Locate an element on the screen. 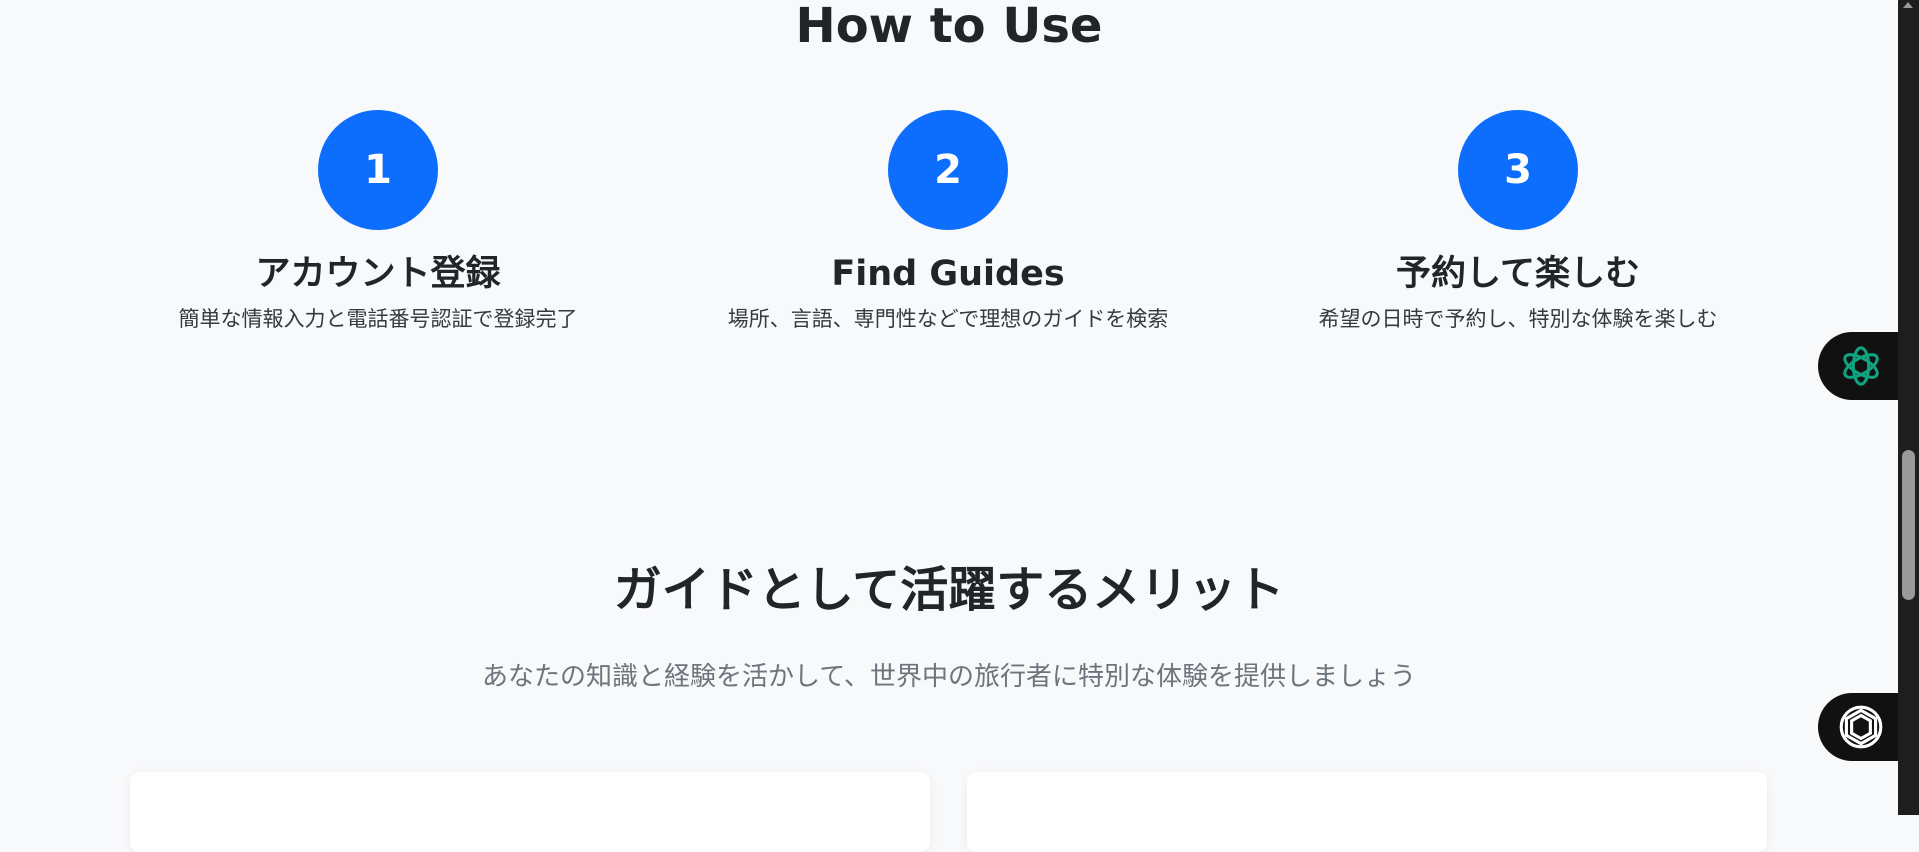 Image resolution: width=1919 pixels, height=852 pixels. step-description: 希望の日時で予約し、特別な体験を楽しむ is located at coordinates (1518, 319).